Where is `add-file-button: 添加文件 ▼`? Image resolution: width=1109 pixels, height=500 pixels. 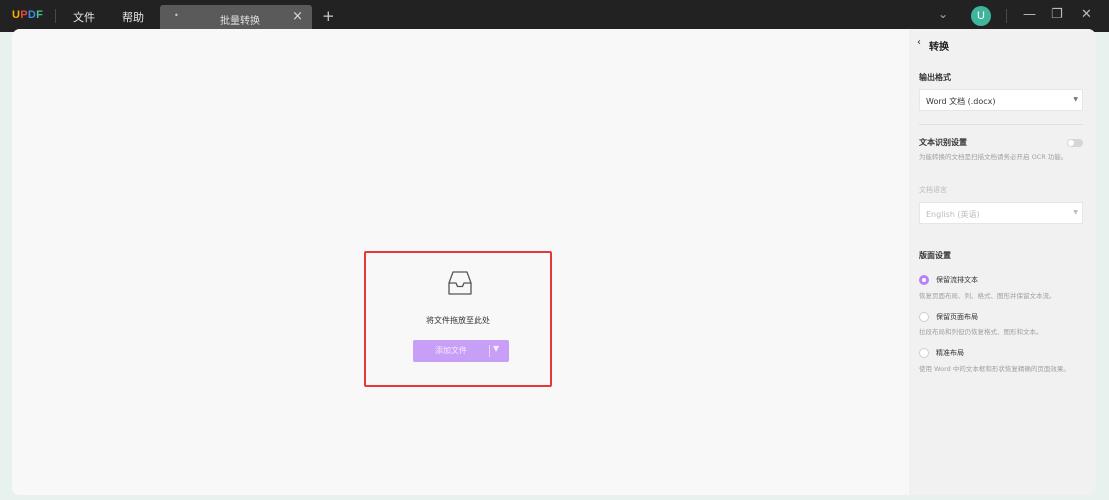
add-file-button: 添加文件 ▼ is located at coordinates (461, 351).